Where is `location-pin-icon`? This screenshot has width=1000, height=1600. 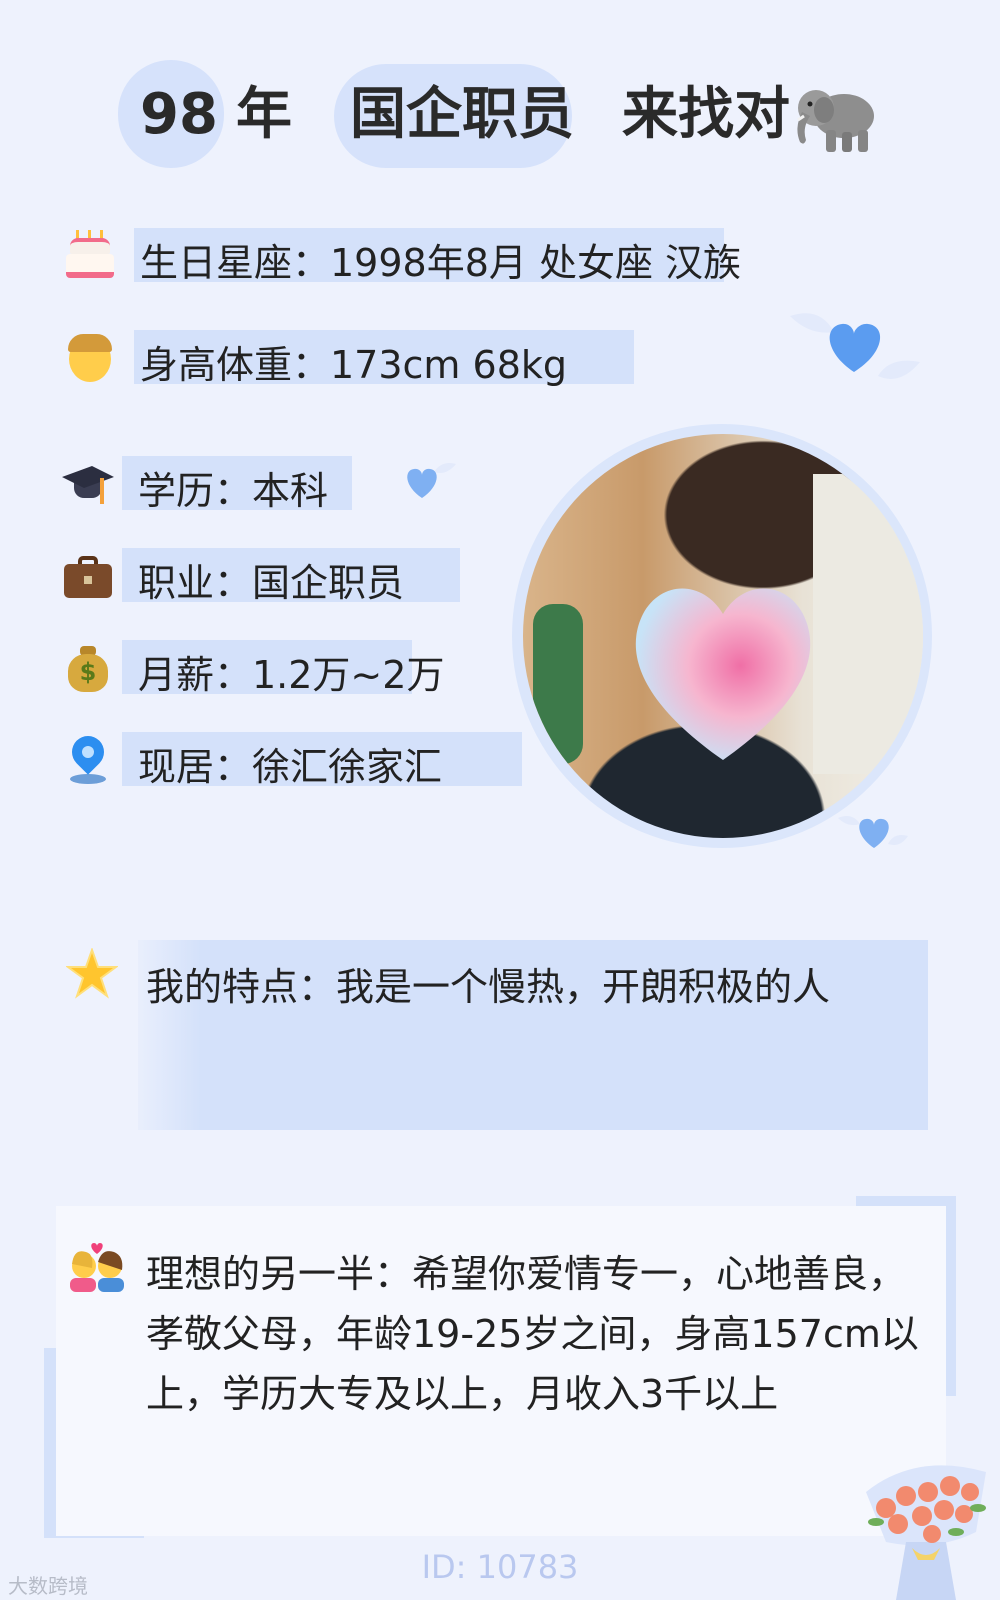 location-pin-icon is located at coordinates (88, 757).